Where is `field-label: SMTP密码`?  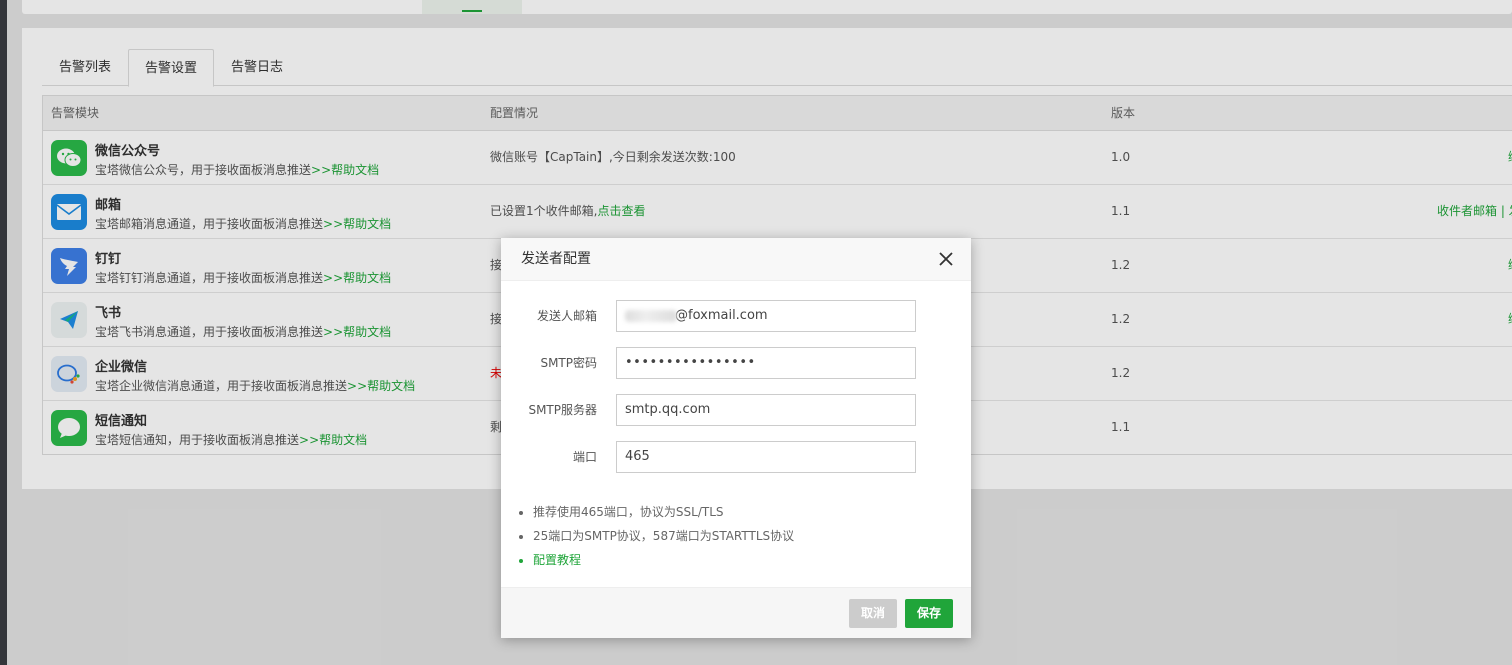 field-label: SMTP密码 is located at coordinates (568, 363).